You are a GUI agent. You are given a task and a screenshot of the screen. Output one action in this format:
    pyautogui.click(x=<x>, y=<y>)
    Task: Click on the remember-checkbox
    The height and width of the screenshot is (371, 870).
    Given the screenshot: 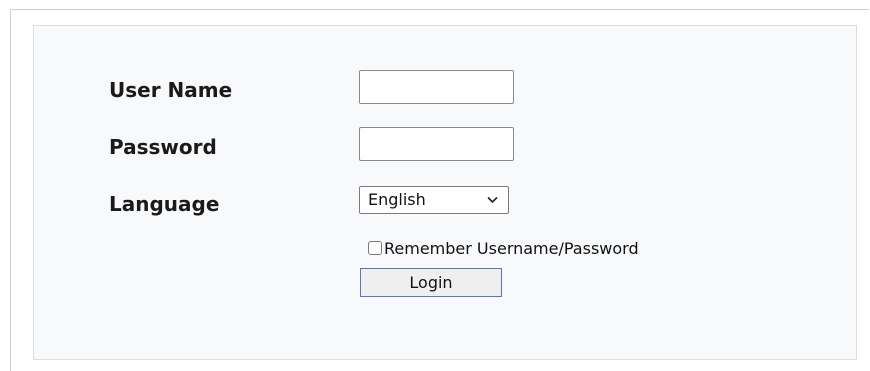 What is the action you would take?
    pyautogui.click(x=375, y=248)
    